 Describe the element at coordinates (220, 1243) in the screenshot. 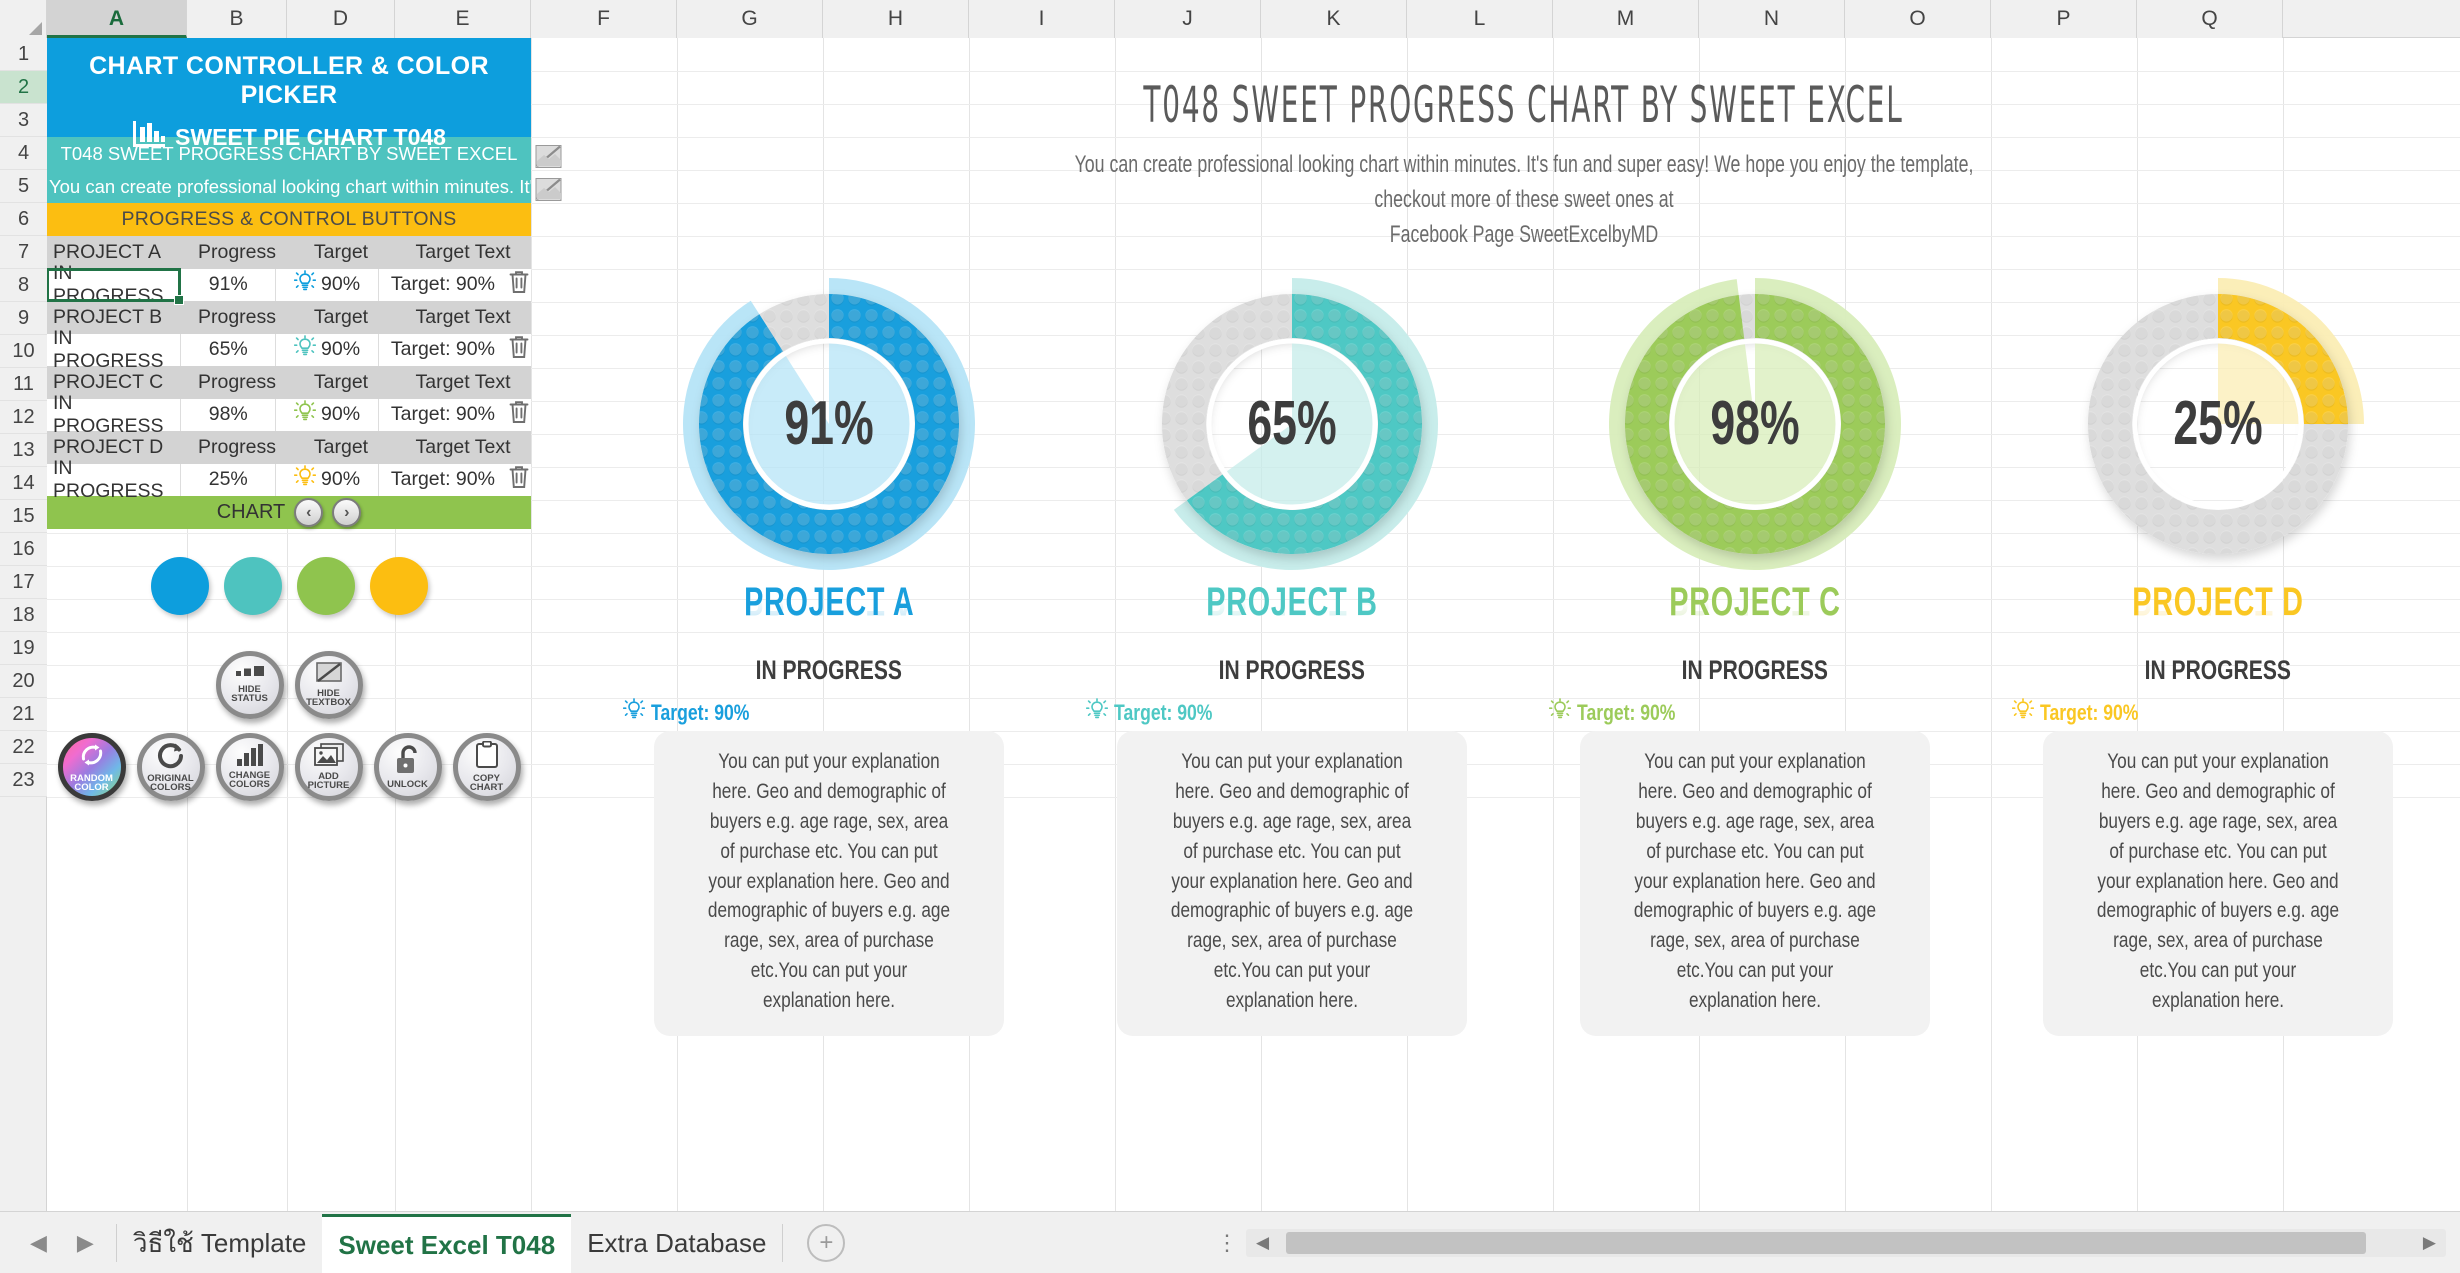

I see `sheet-tab: วิธีใช้ Template` at that location.